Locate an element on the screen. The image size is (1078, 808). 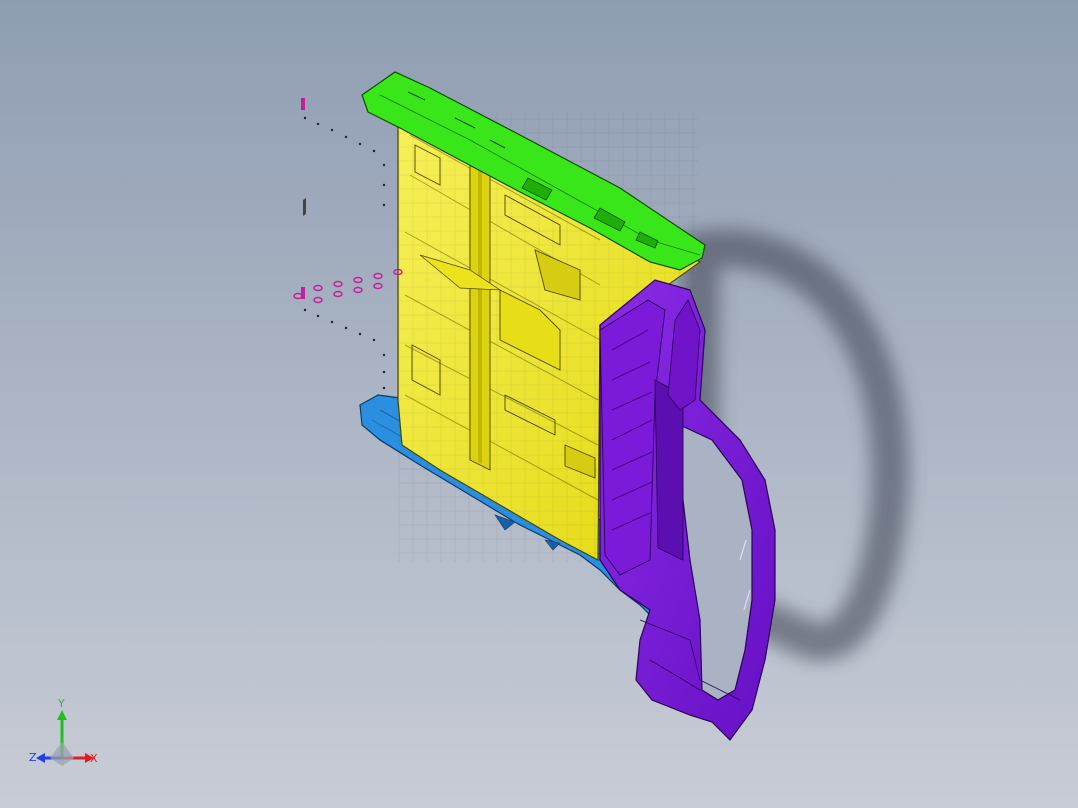
fastener-bolt is located at coordinates (303, 104).